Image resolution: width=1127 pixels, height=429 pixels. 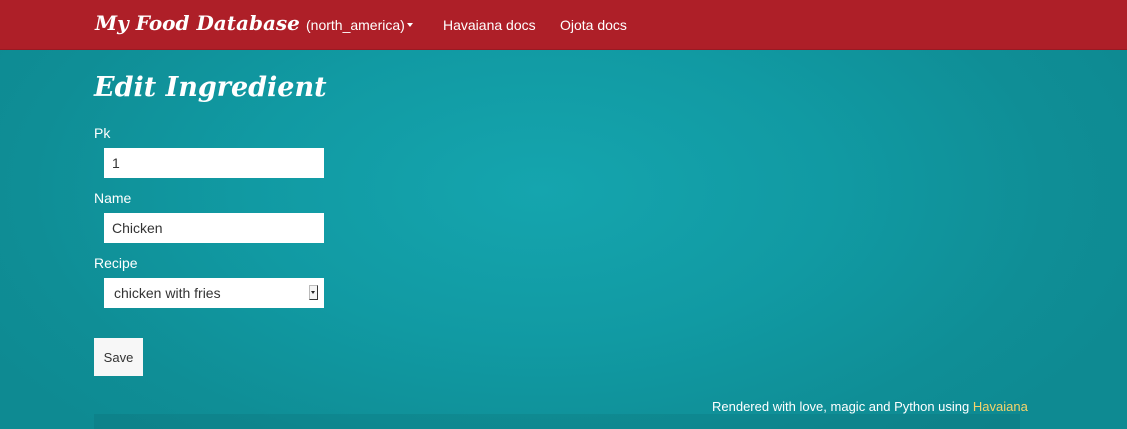 I want to click on region-dropdown: (north_america), so click(x=359, y=25).